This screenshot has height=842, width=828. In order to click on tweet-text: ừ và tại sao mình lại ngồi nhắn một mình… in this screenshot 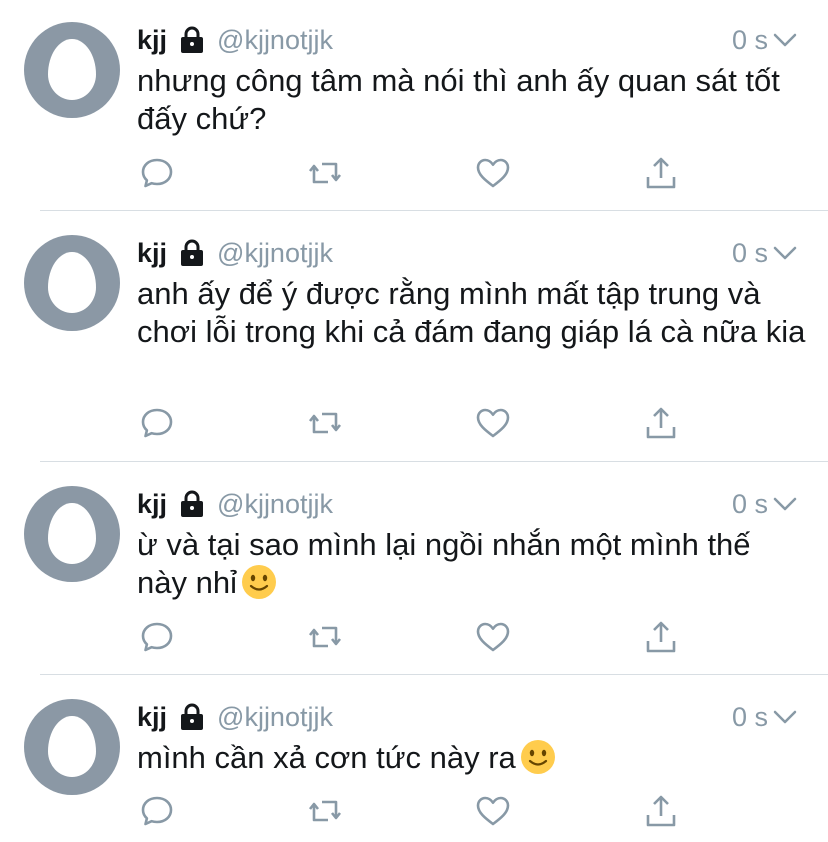, I will do `click(472, 564)`.